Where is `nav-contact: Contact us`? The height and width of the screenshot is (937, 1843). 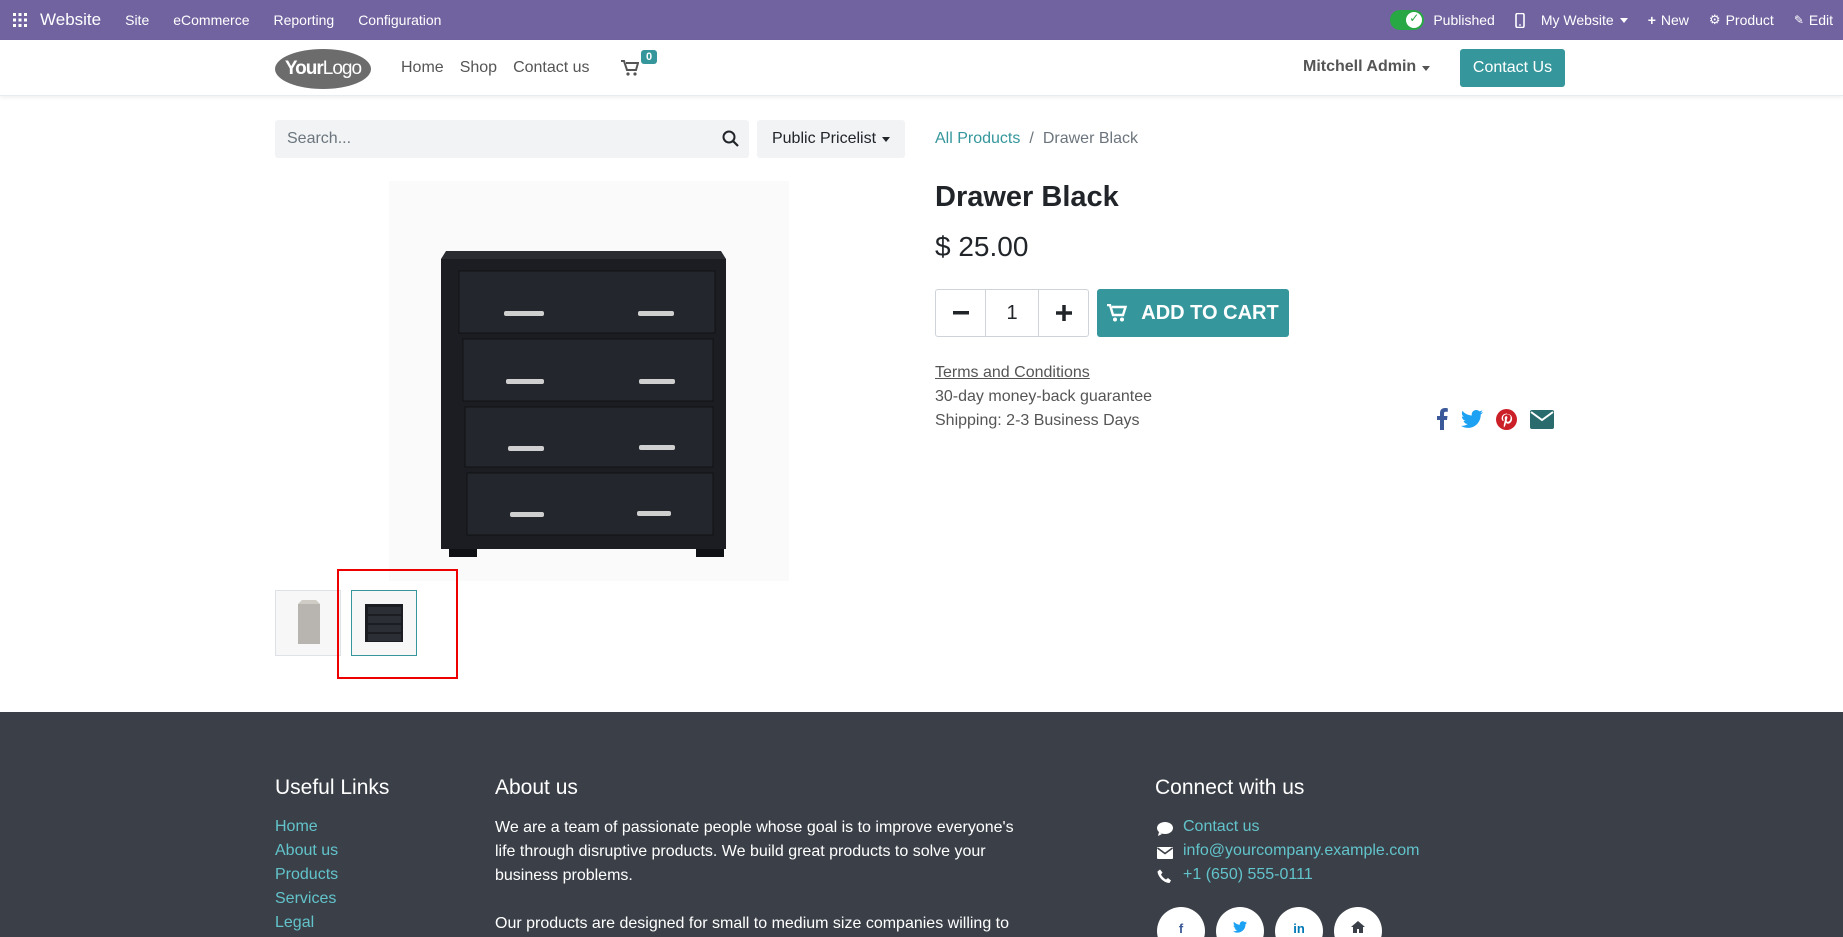
nav-contact: Contact us is located at coordinates (551, 68).